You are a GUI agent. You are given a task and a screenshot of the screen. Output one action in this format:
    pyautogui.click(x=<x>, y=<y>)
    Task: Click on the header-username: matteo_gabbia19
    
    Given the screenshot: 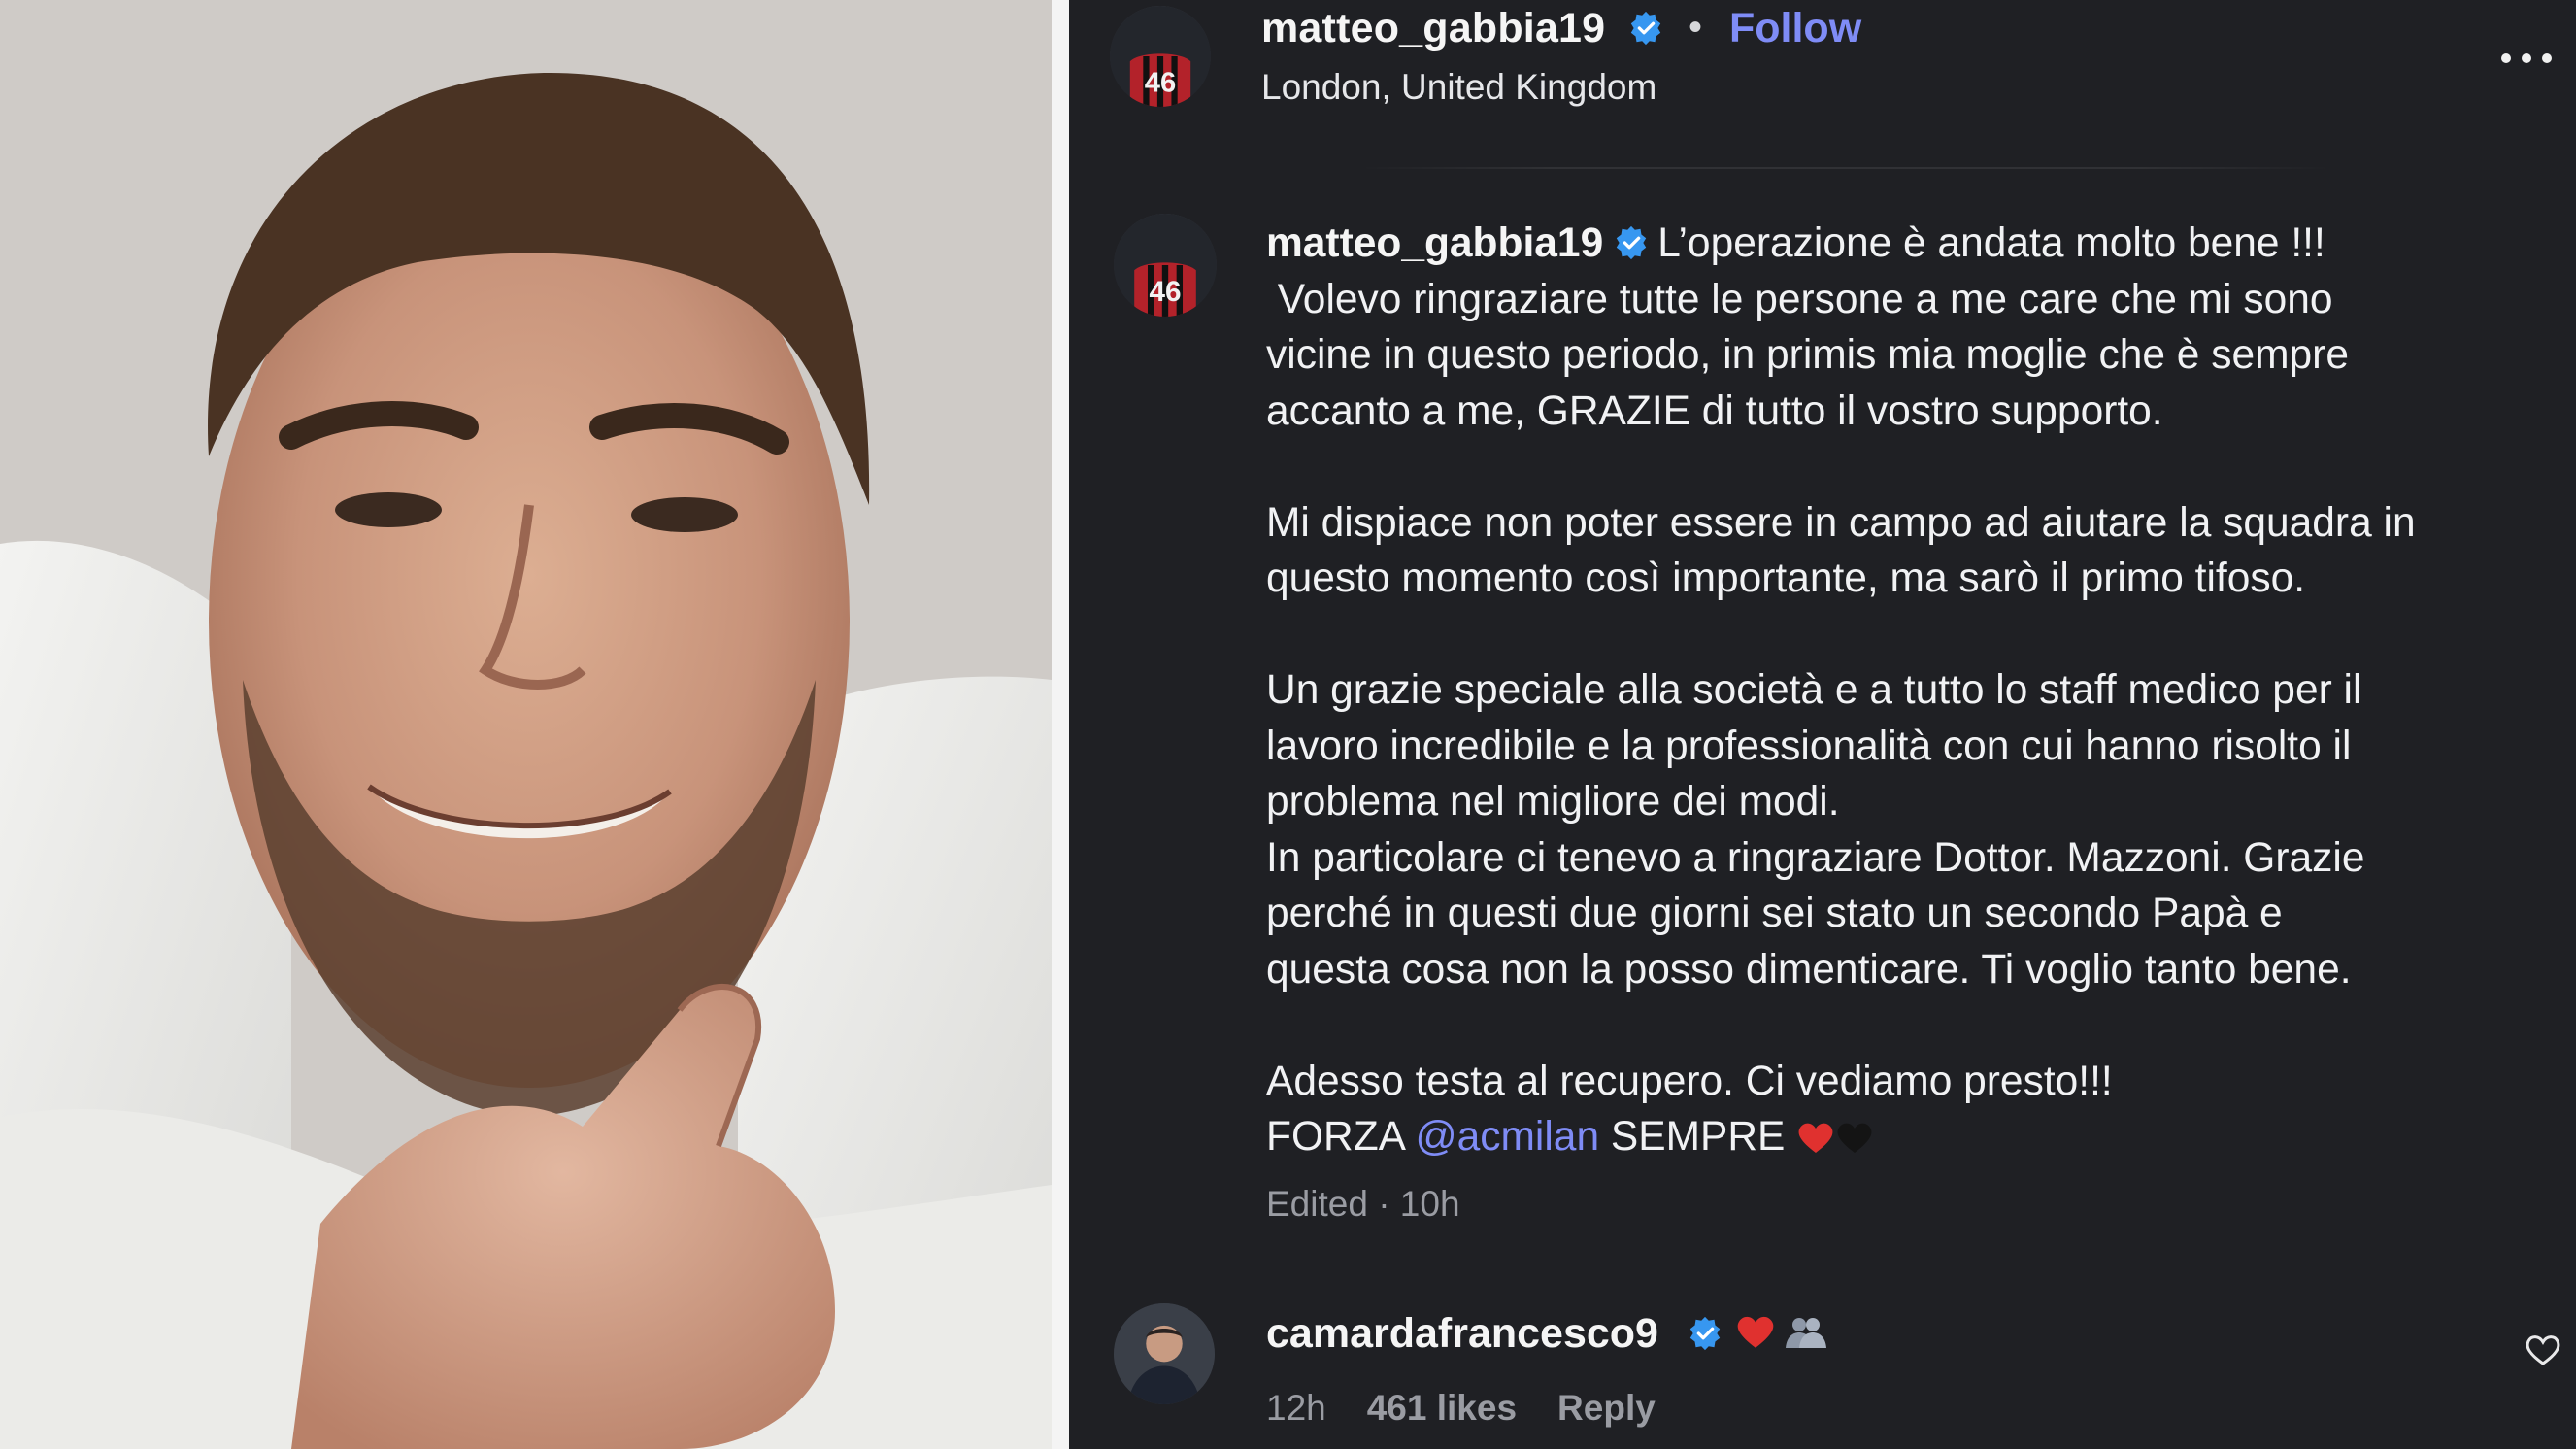 What is the action you would take?
    pyautogui.click(x=1433, y=28)
    